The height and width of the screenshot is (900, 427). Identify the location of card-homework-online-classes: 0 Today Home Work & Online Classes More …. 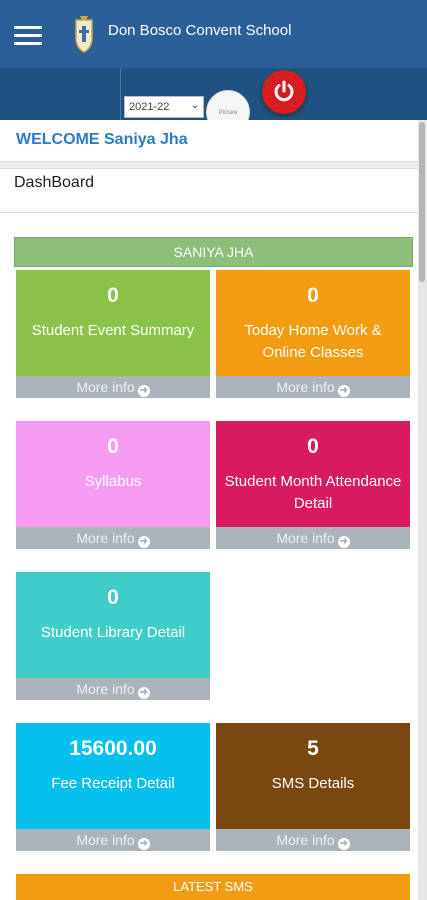
(313, 334).